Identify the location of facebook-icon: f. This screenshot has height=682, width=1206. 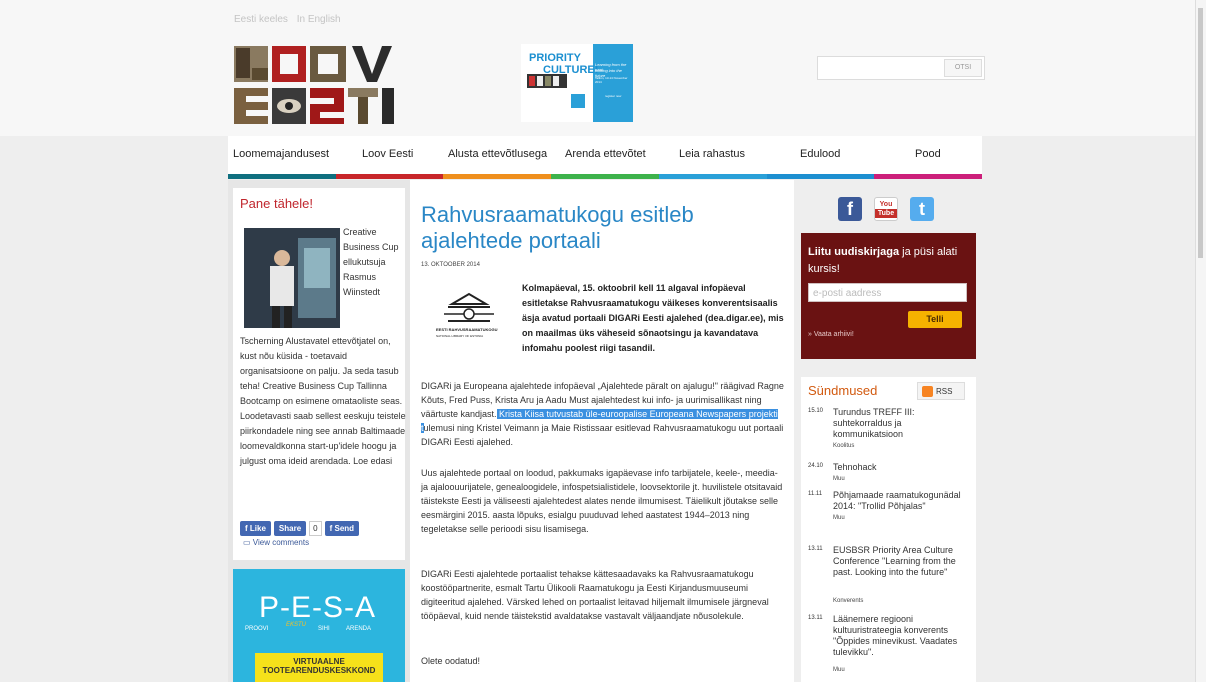
(850, 209).